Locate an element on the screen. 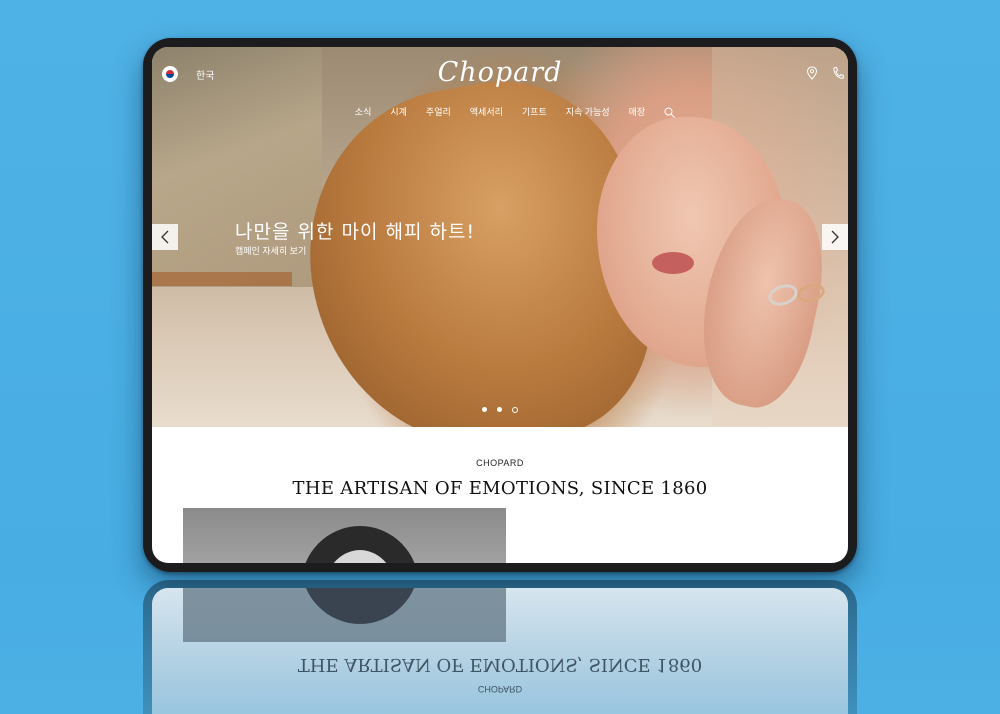  search-icon is located at coordinates (670, 111).